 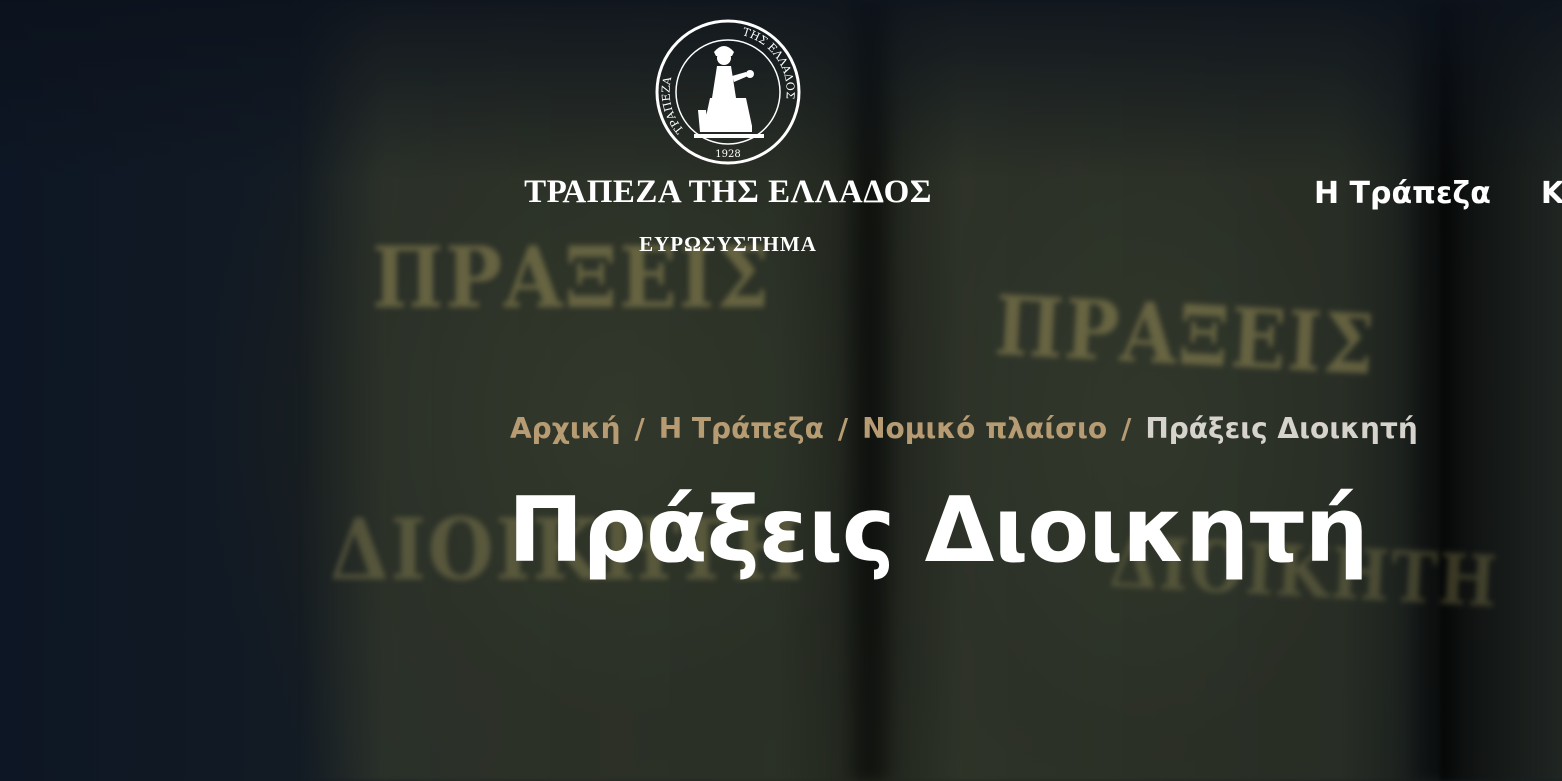 What do you see at coordinates (984, 428) in the screenshot?
I see `breadcrumb-legal-framework: Νομικό πλαίσιο` at bounding box center [984, 428].